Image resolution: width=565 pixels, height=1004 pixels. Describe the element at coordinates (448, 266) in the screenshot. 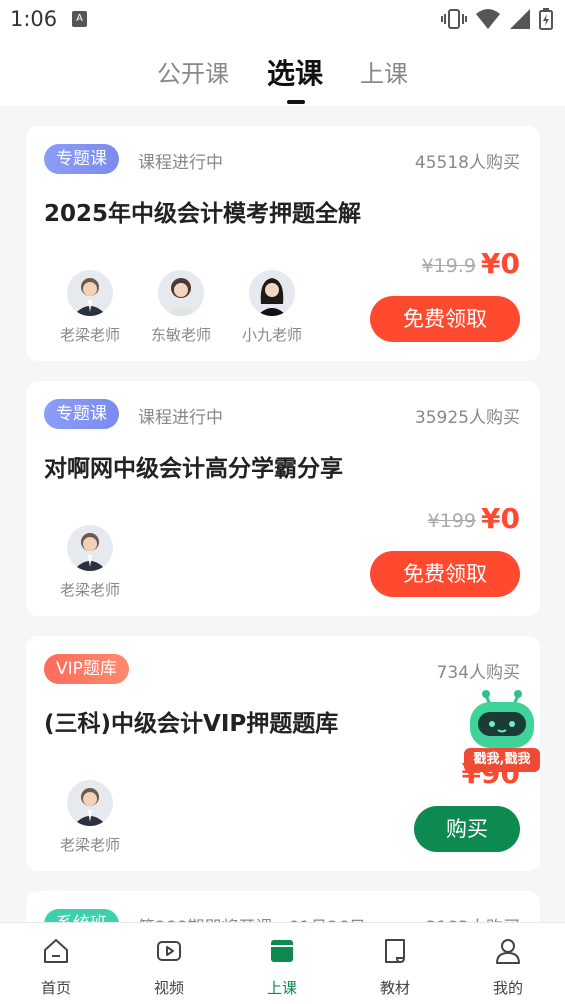

I see `original-price: ¥19.9` at that location.